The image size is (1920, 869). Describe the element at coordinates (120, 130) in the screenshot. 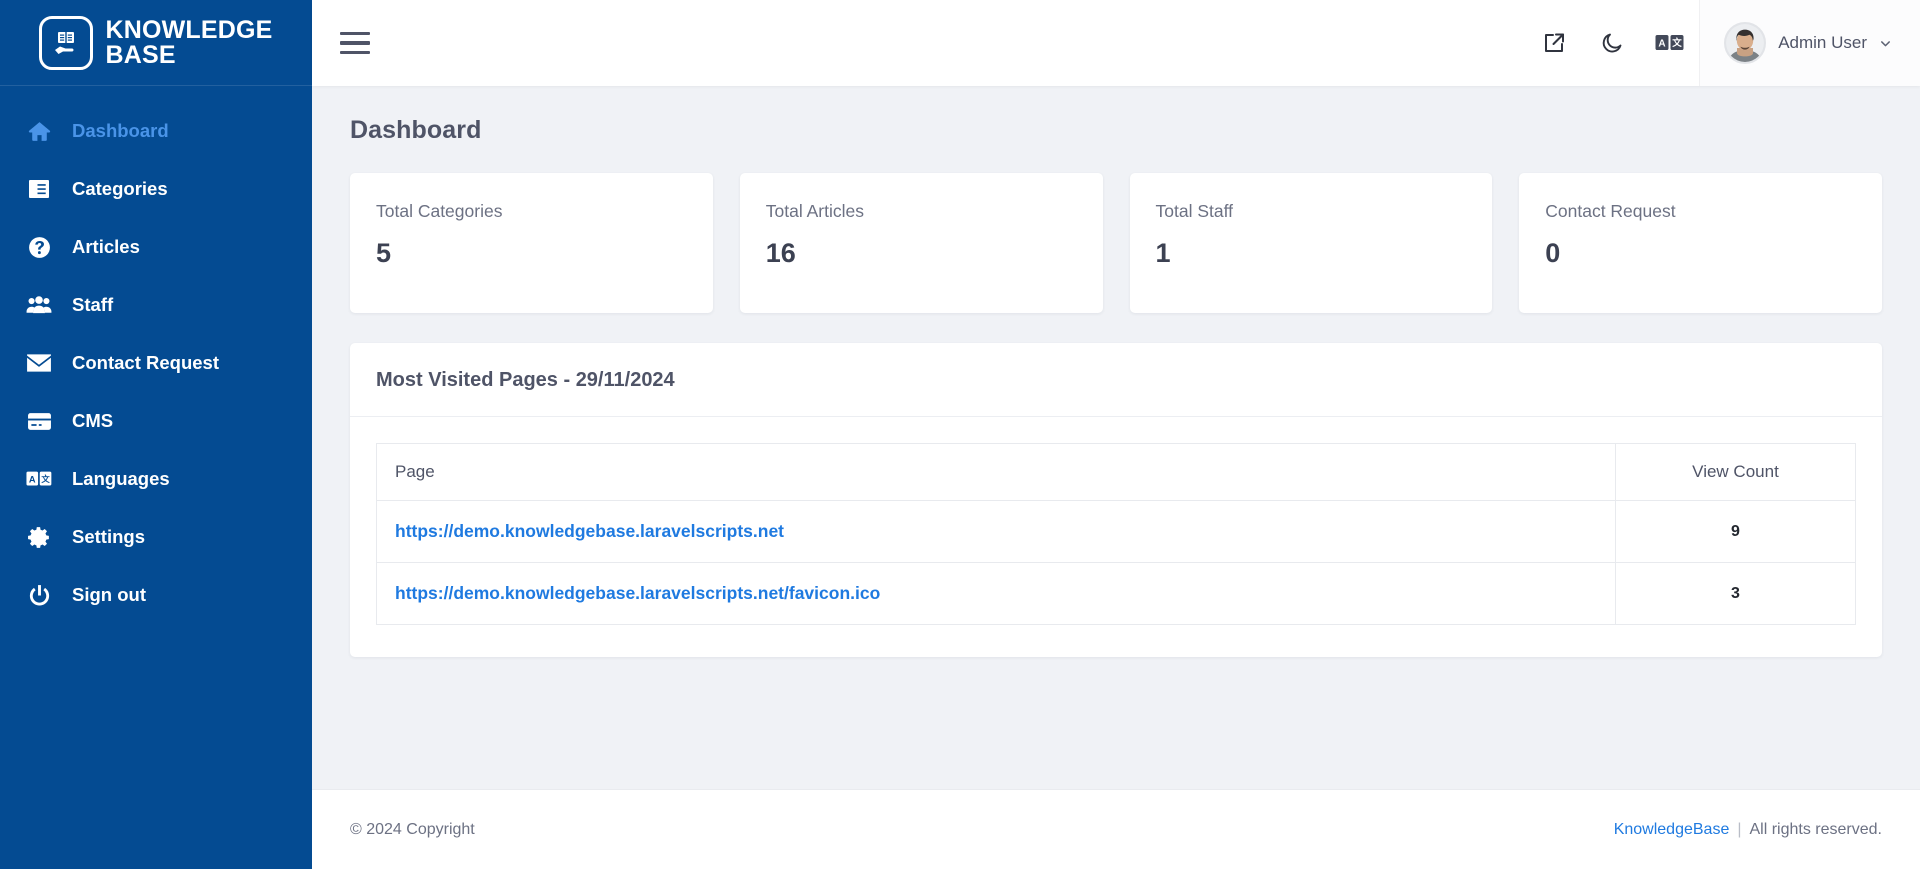

I see `sidebar-item-label: Dashboard` at that location.